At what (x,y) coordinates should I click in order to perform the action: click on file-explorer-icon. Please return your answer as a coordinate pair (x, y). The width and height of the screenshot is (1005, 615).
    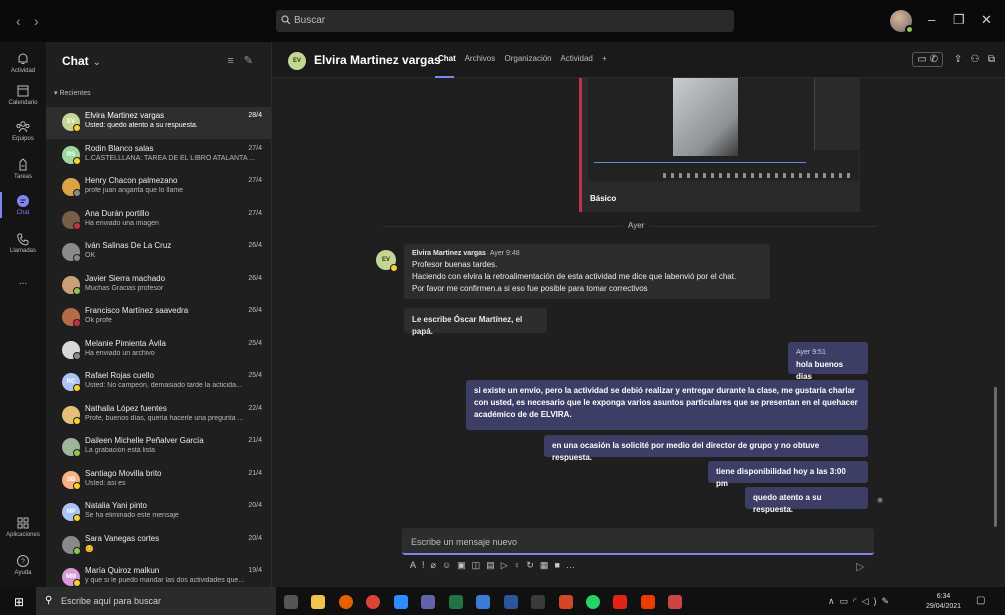
    Looking at the image, I should click on (318, 601).